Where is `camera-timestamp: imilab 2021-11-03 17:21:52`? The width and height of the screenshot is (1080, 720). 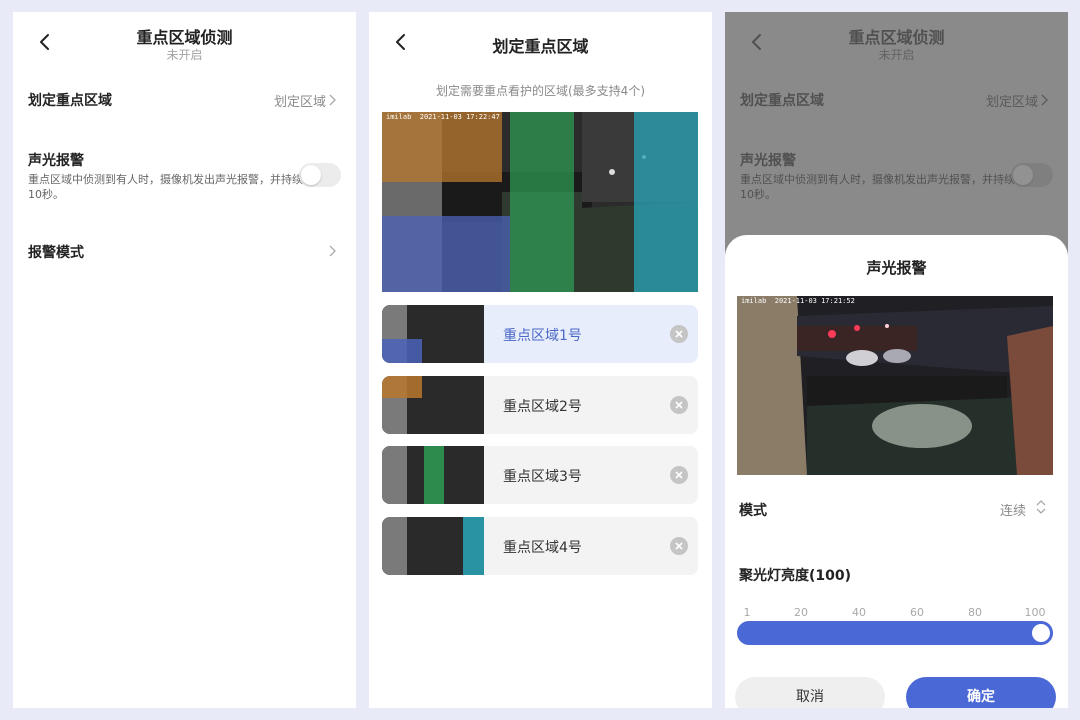
camera-timestamp: imilab 2021-11-03 17:21:52 is located at coordinates (798, 301).